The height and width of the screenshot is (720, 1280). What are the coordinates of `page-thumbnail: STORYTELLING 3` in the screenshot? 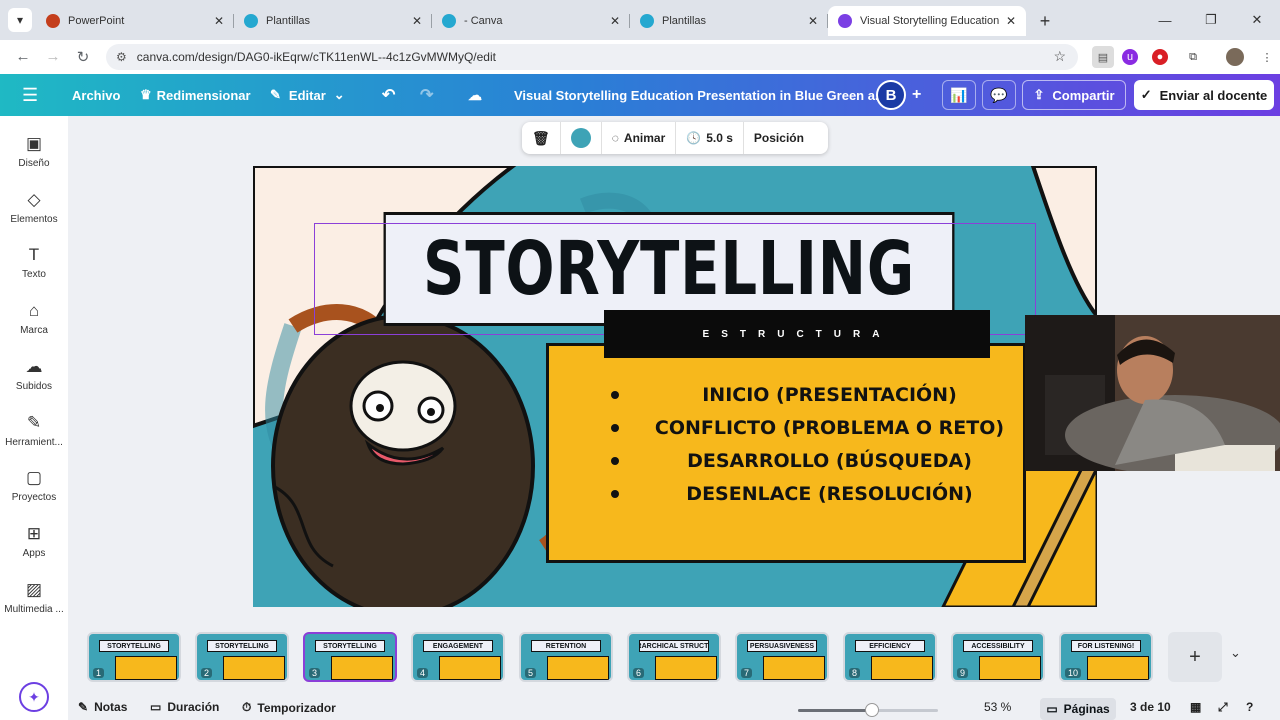 It's located at (350, 657).